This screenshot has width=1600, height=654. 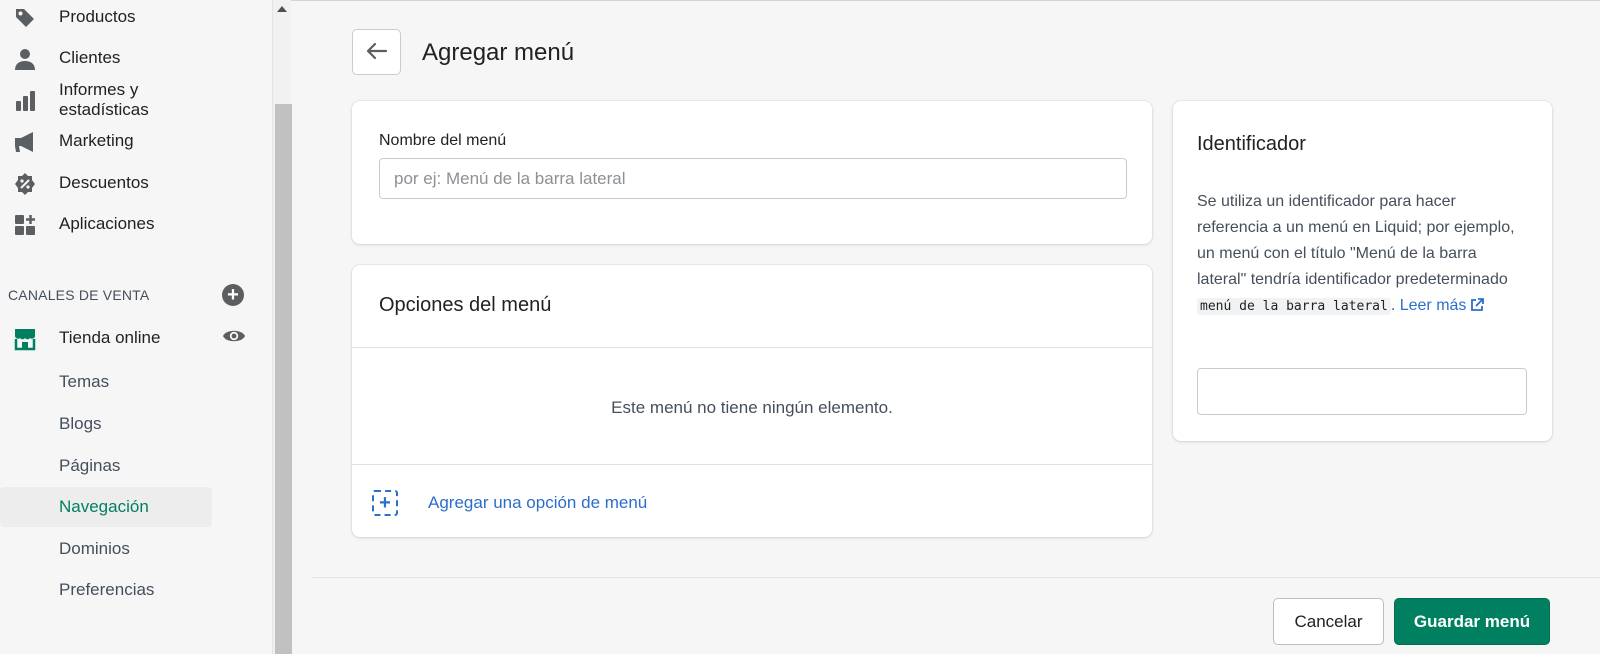 I want to click on sidebar-item-label: Informes y estadísticas, so click(x=104, y=99).